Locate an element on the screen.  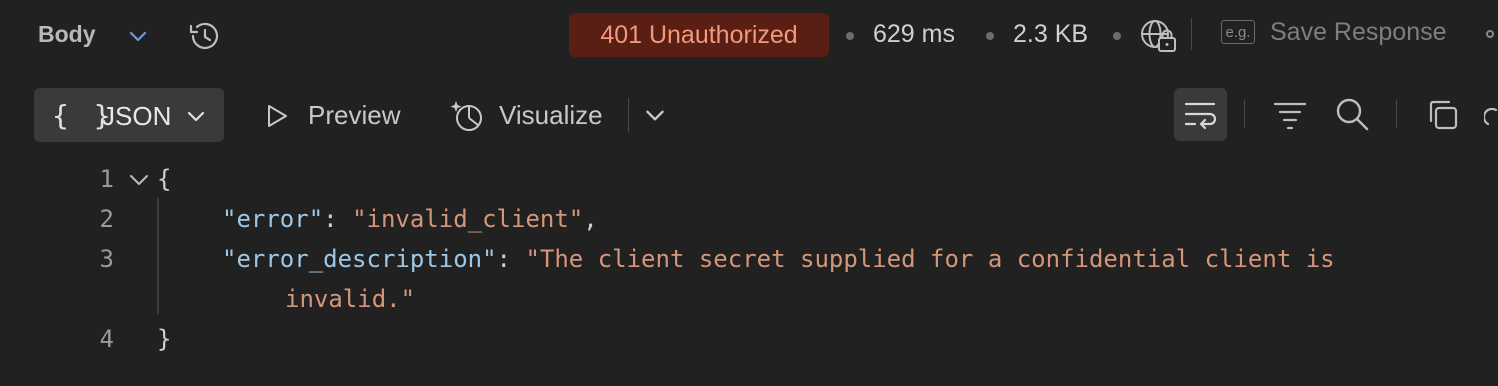
json-key: "error_description" is located at coordinates (359, 259).